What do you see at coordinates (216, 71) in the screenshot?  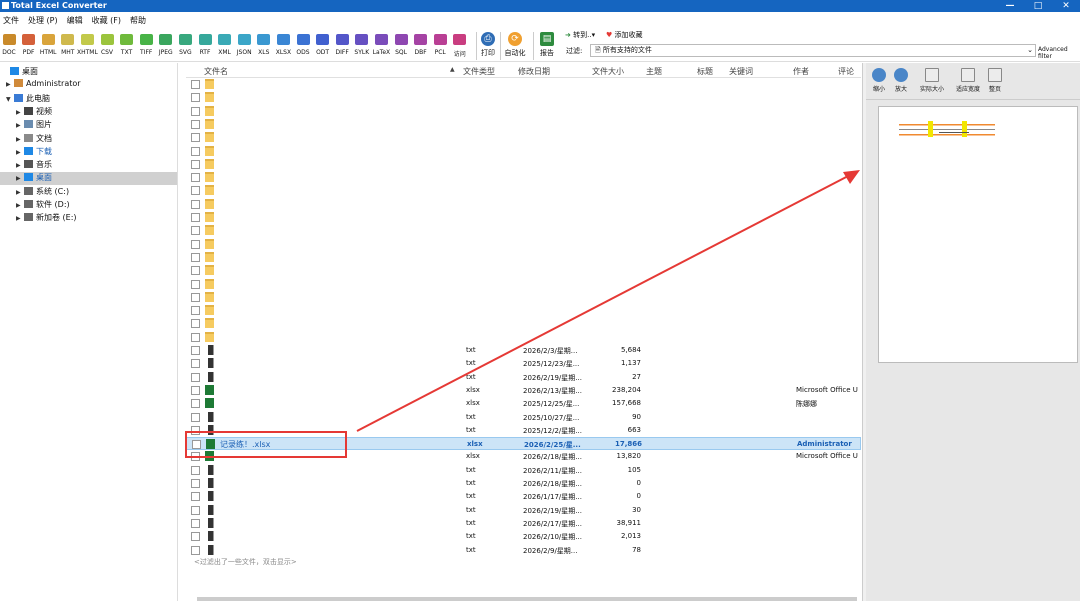 I see `col-filename: 文件名` at bounding box center [216, 71].